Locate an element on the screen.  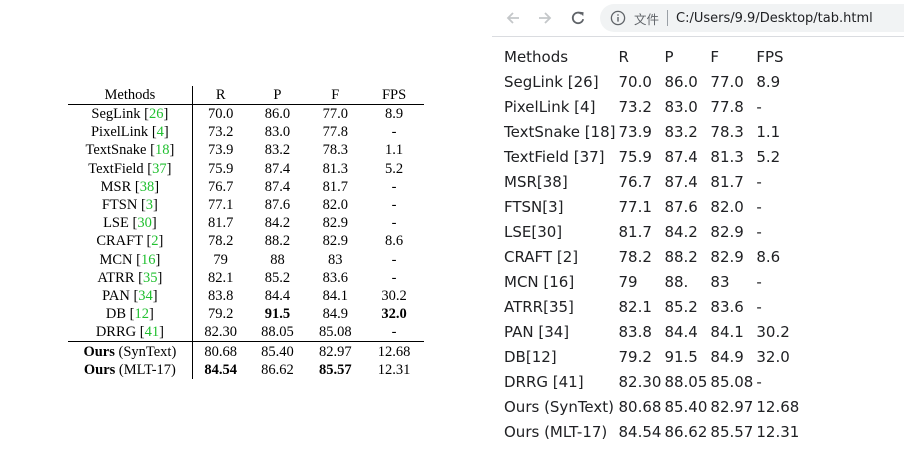
paper-row: MCN [16] 79 88 83 - is located at coordinates (246, 259).